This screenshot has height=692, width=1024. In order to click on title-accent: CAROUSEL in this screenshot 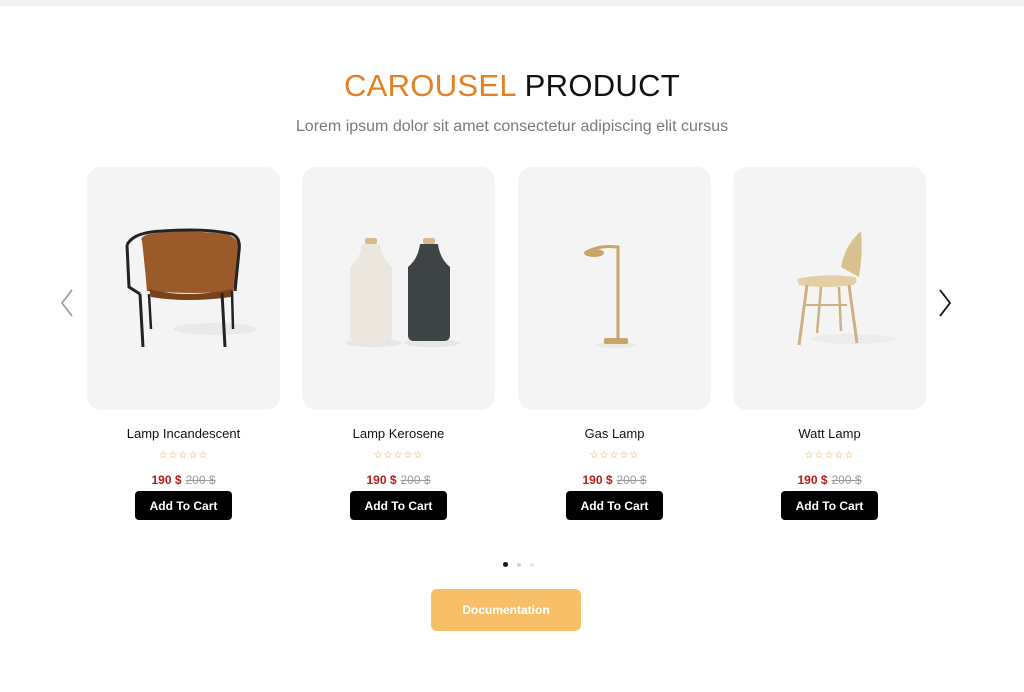, I will do `click(429, 85)`.